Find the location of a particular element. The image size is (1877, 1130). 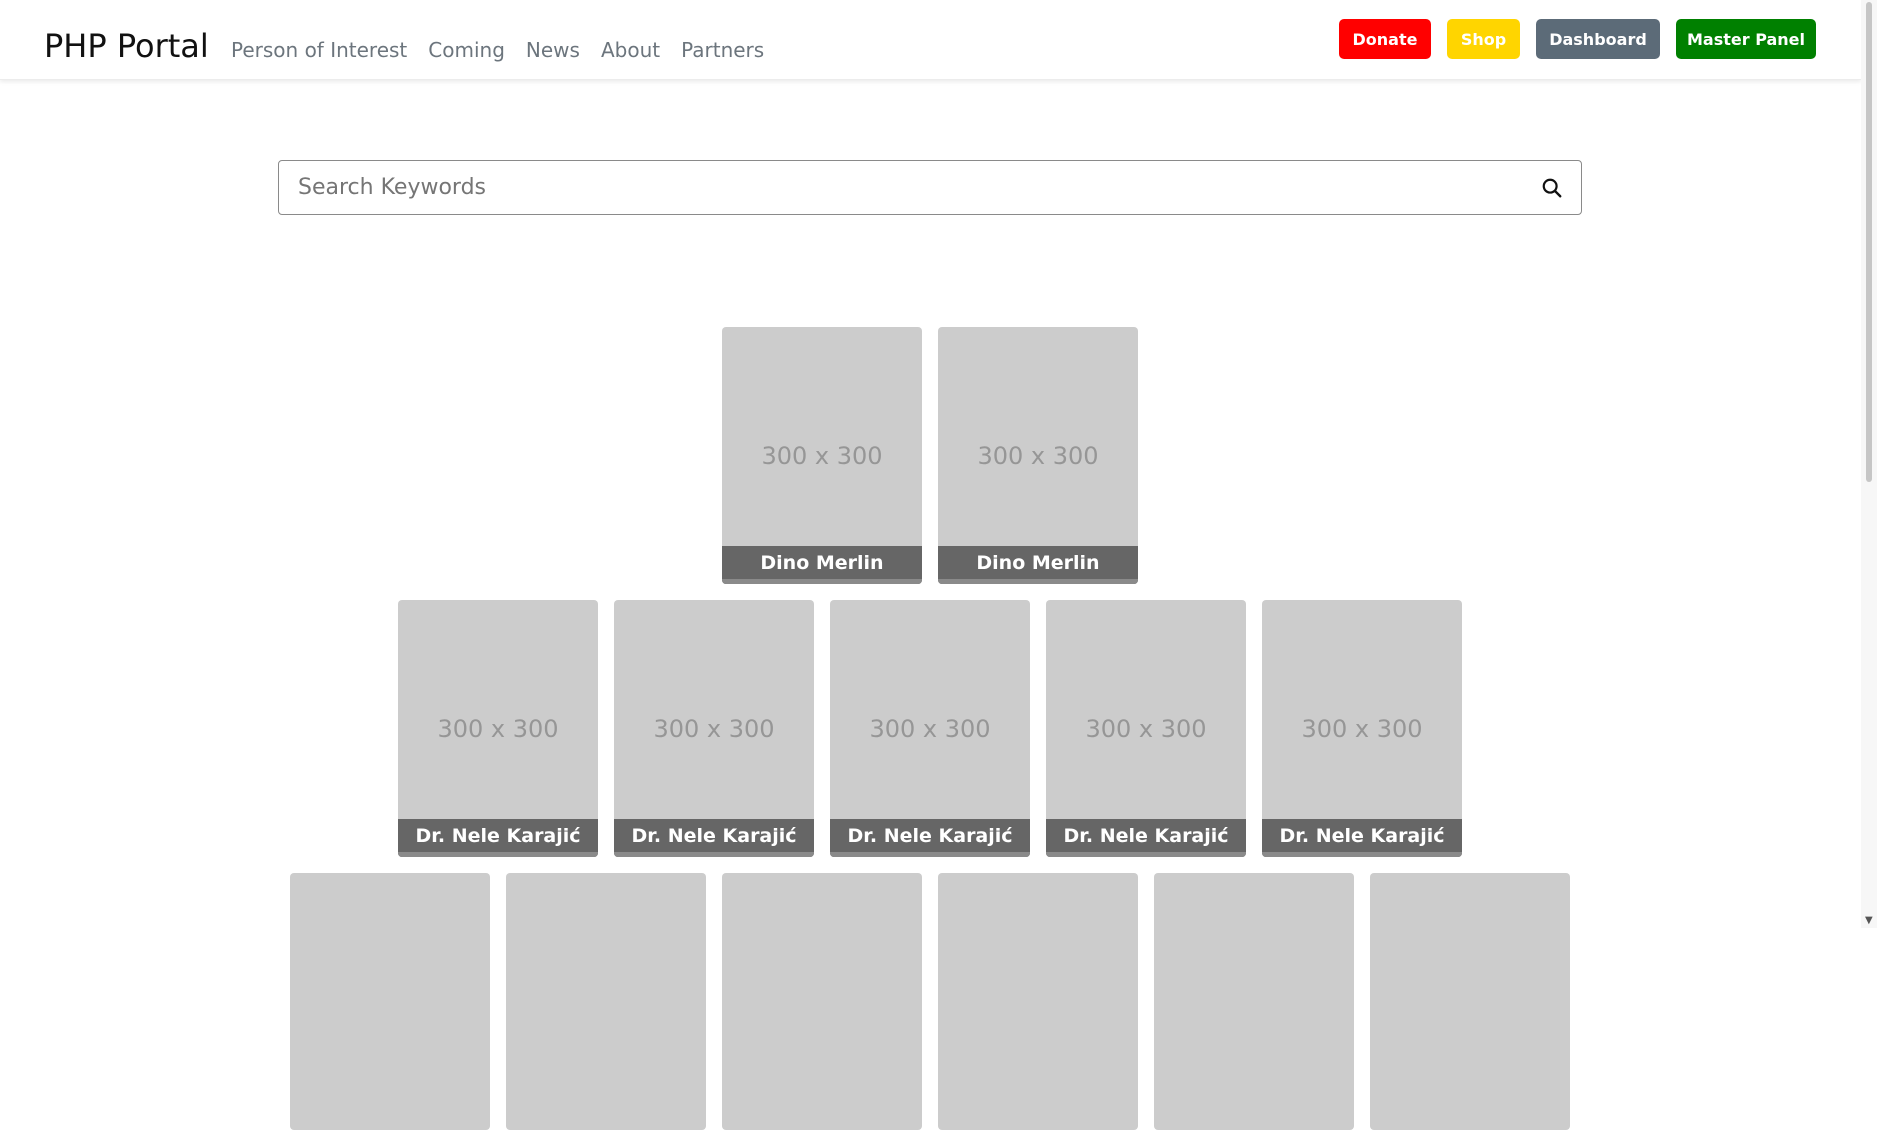

nav-partners: Partners is located at coordinates (722, 50).